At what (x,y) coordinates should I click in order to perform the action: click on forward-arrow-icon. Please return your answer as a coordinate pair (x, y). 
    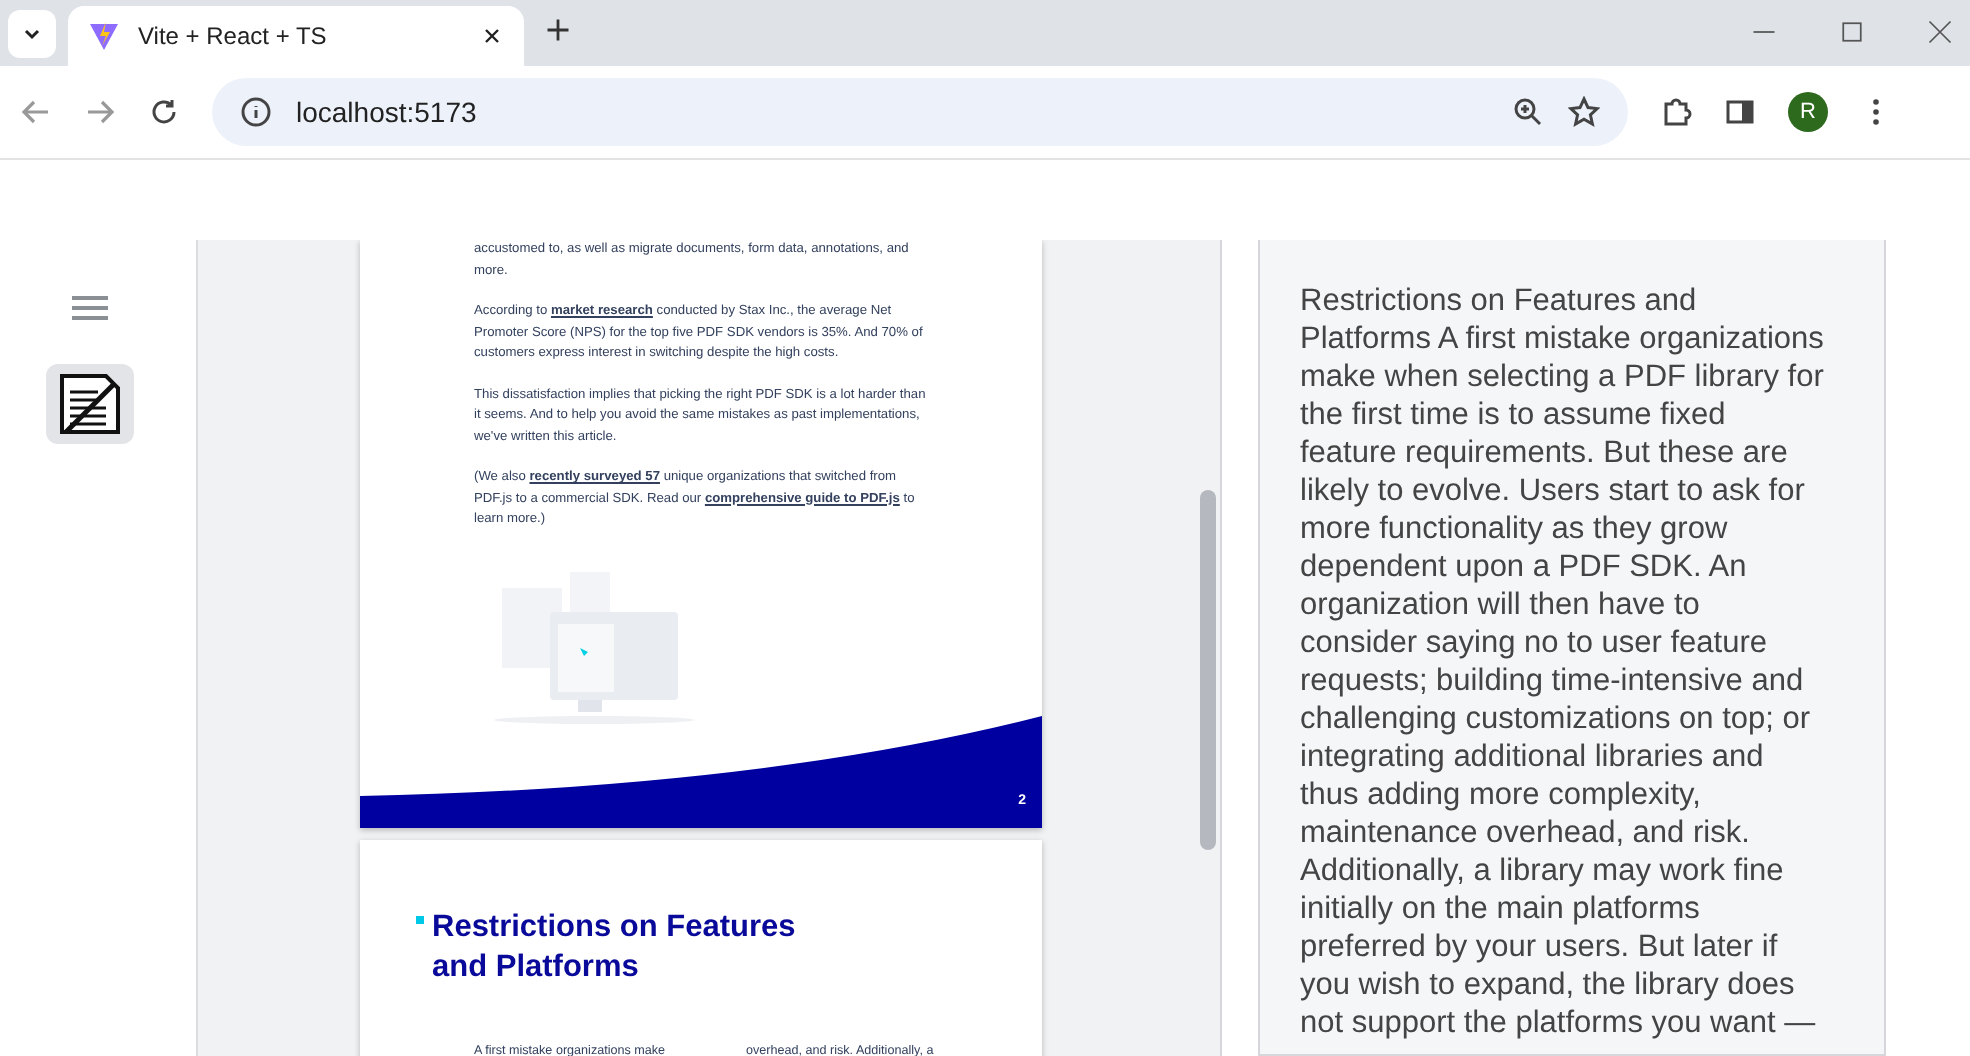
    Looking at the image, I should click on (100, 112).